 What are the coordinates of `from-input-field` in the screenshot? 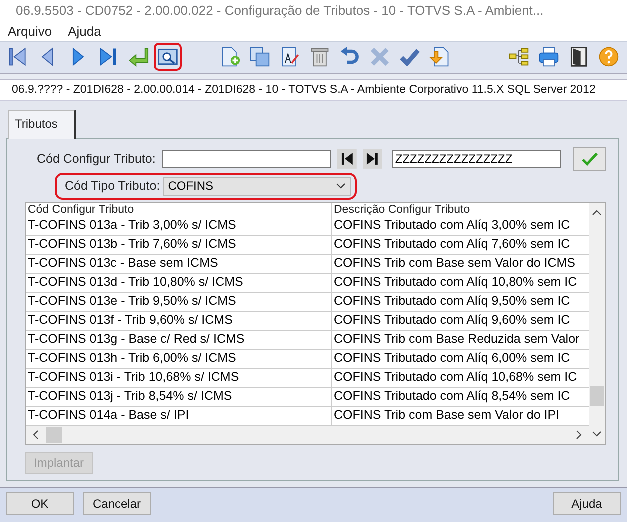 It's located at (246, 159).